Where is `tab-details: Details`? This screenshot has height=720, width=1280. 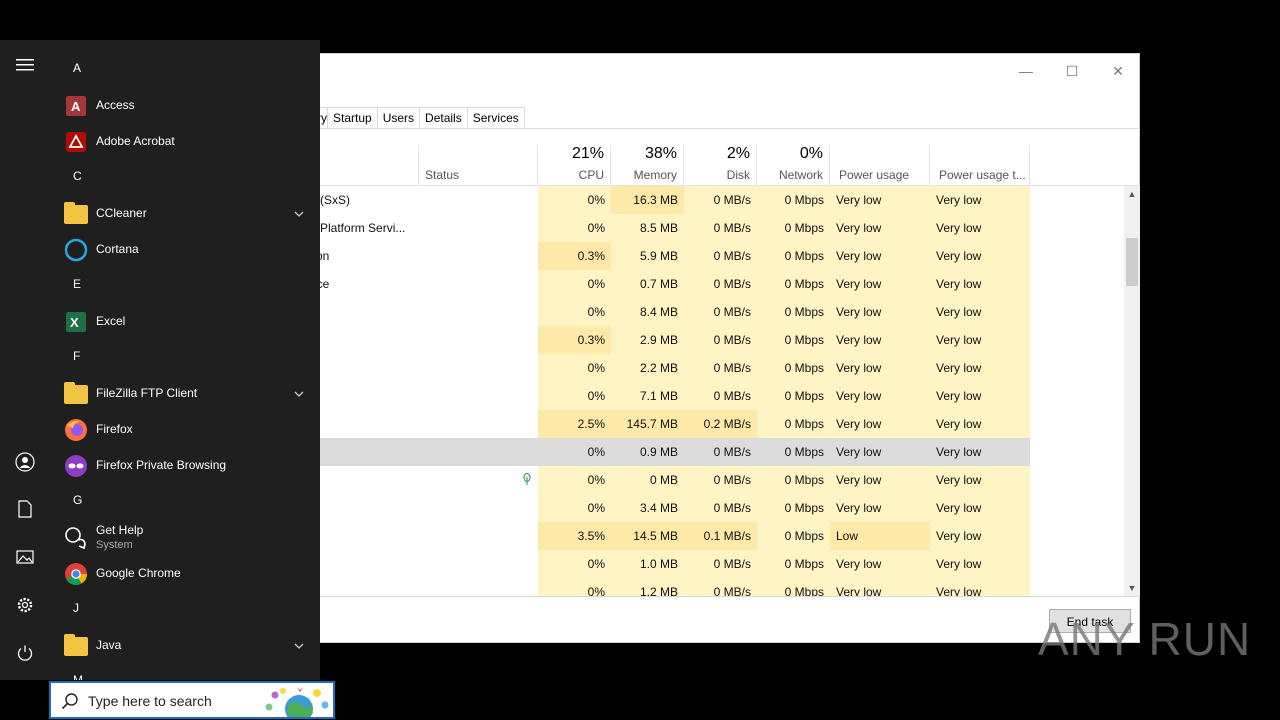
tab-details: Details is located at coordinates (443, 117).